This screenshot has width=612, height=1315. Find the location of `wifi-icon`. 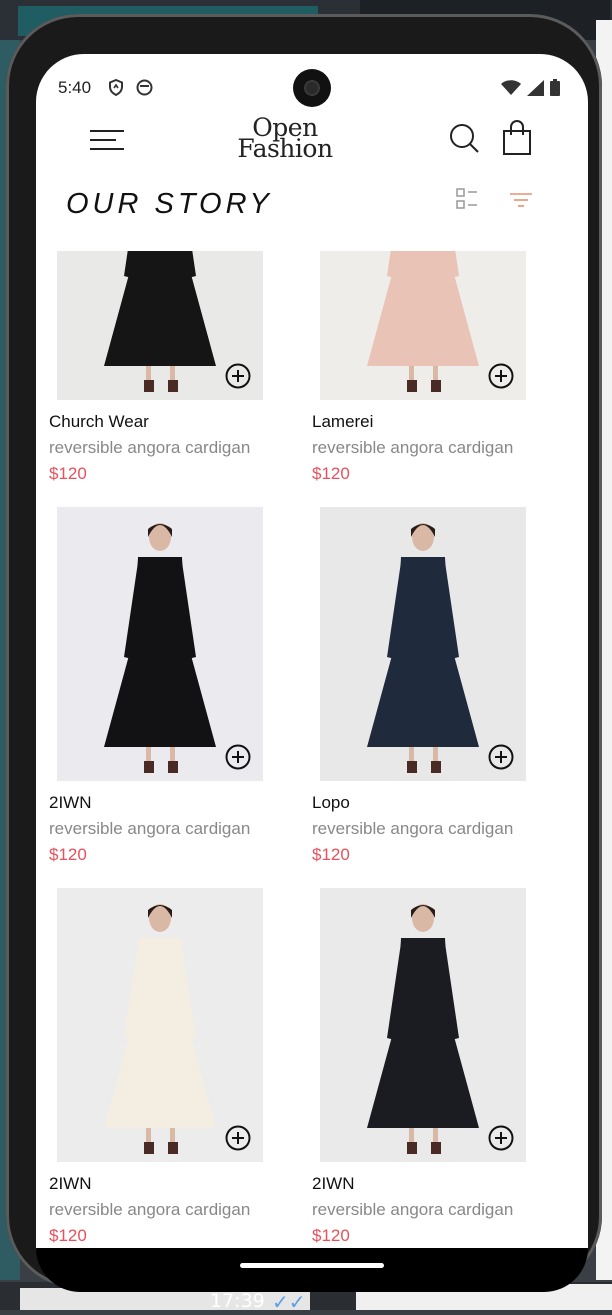

wifi-icon is located at coordinates (511, 87).